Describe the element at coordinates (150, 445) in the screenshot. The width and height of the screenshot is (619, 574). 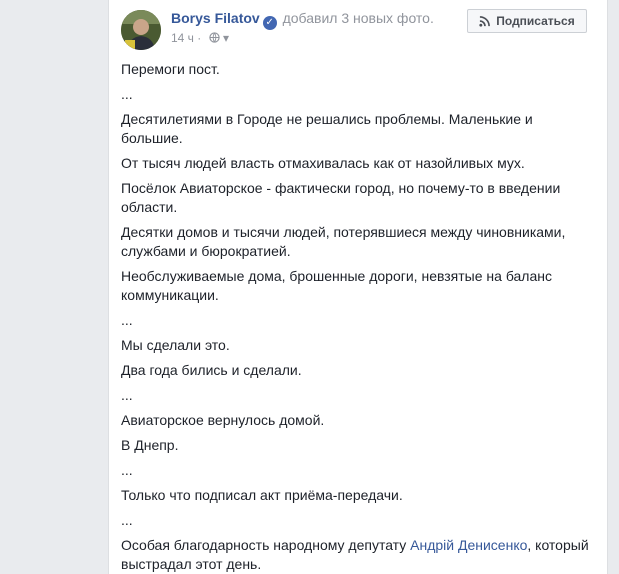
I see `post-paragraph: В Днепр.` at that location.